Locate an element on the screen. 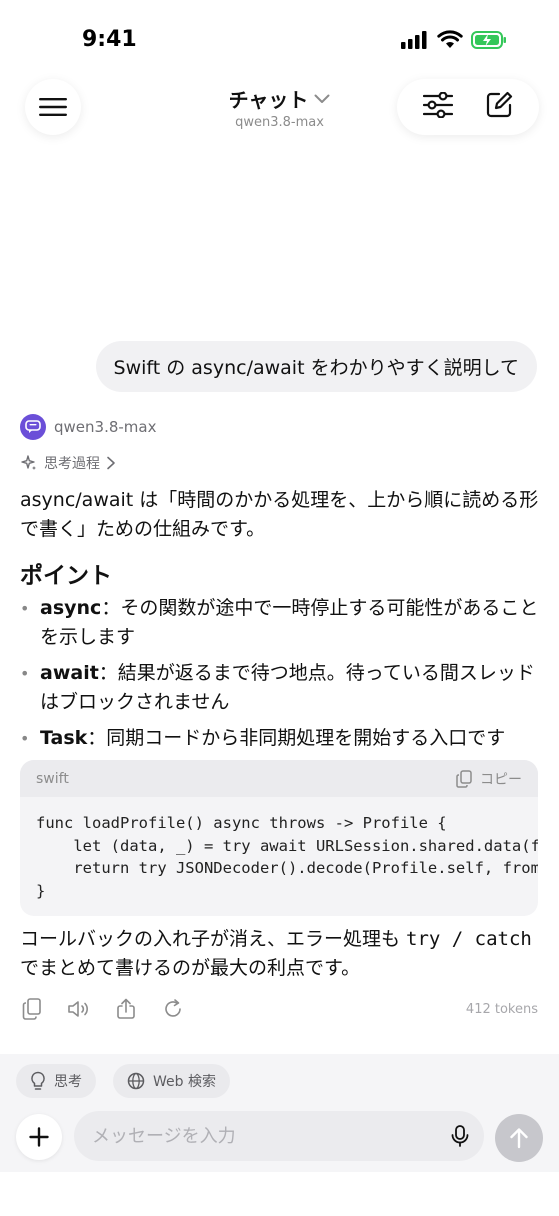 The height and width of the screenshot is (1216, 559). copy-message-button is located at coordinates (32, 1009).